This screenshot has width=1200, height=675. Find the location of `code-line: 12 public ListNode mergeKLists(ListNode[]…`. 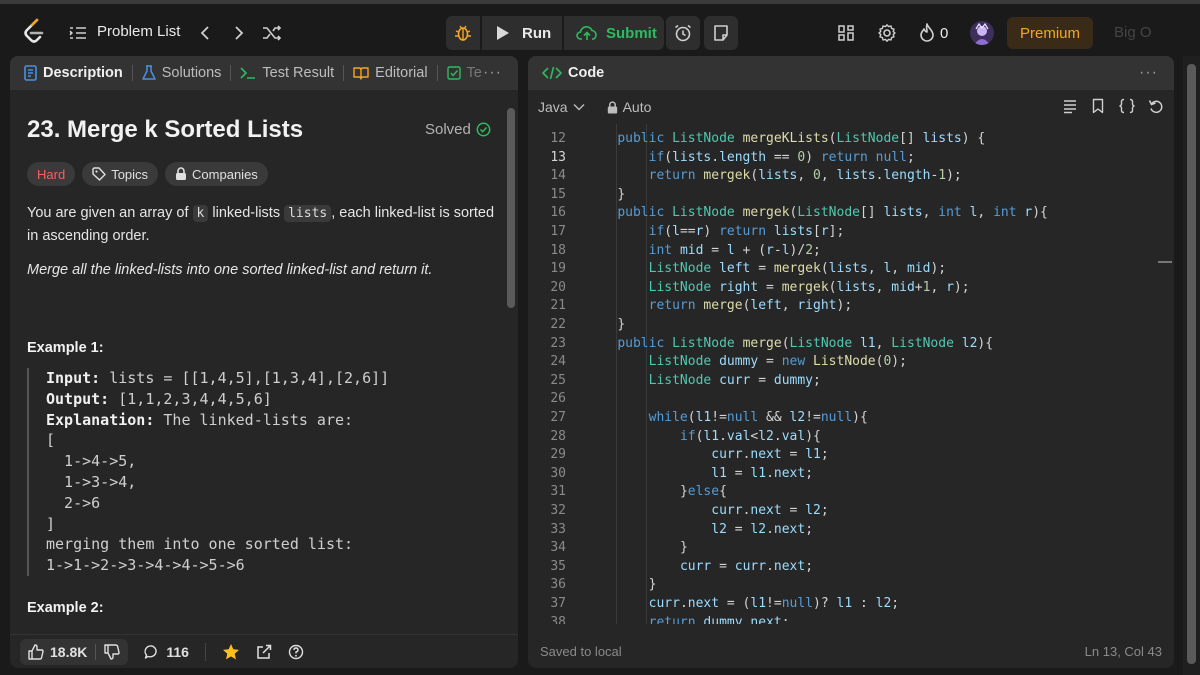

code-line: 12 public ListNode mergeKLists(ListNode[]… is located at coordinates (843, 139).